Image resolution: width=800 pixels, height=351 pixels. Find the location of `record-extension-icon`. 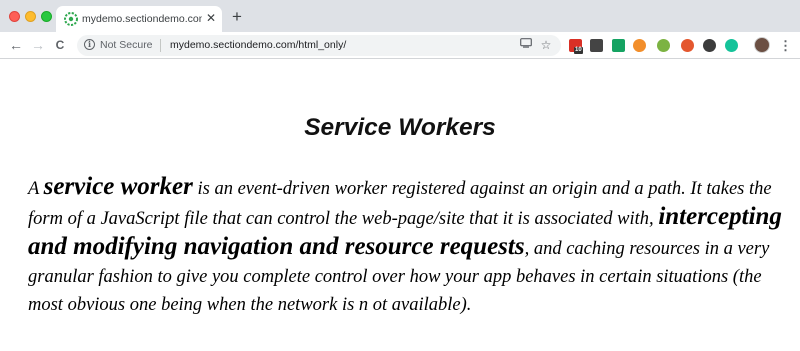

record-extension-icon is located at coordinates (709, 45).